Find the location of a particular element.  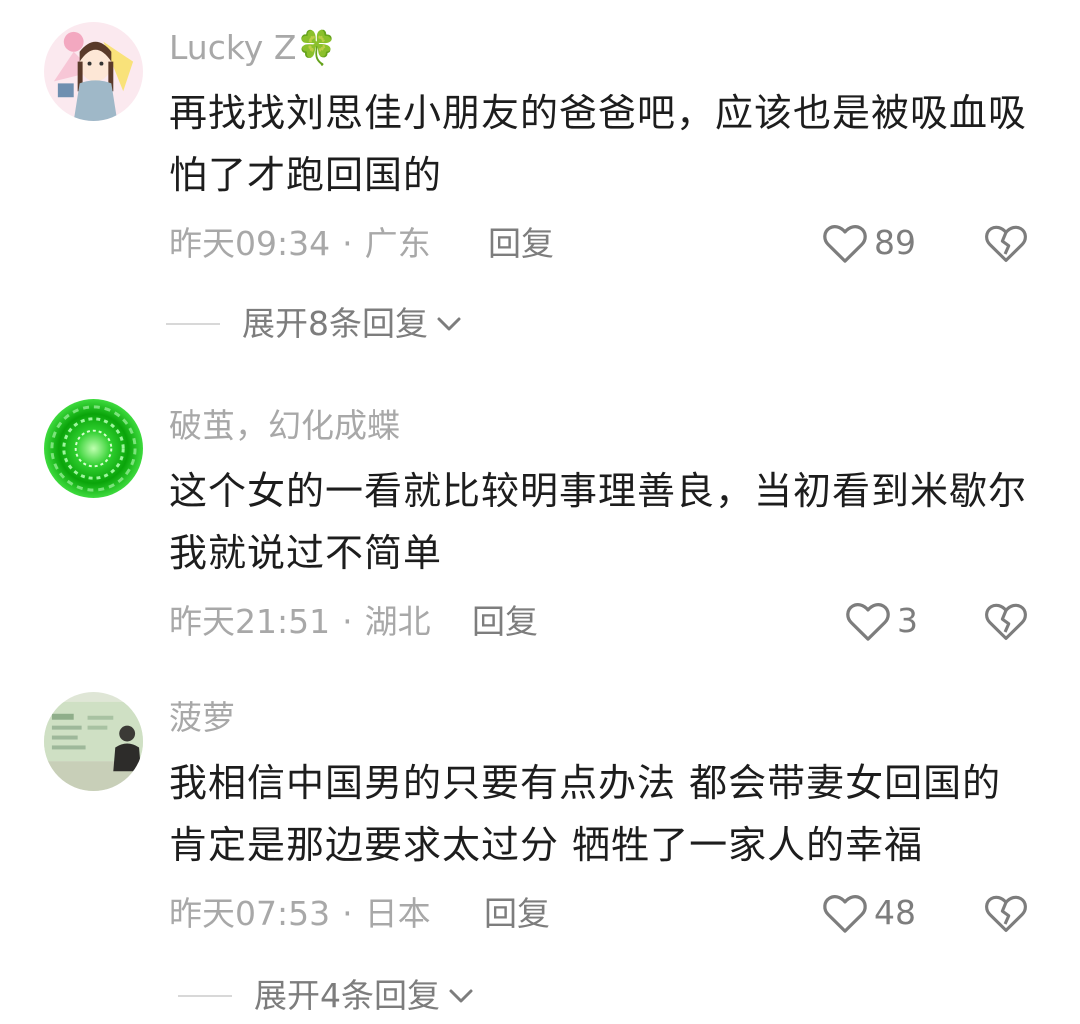

expand-replies-button: 展开4条回复 is located at coordinates (327, 996).